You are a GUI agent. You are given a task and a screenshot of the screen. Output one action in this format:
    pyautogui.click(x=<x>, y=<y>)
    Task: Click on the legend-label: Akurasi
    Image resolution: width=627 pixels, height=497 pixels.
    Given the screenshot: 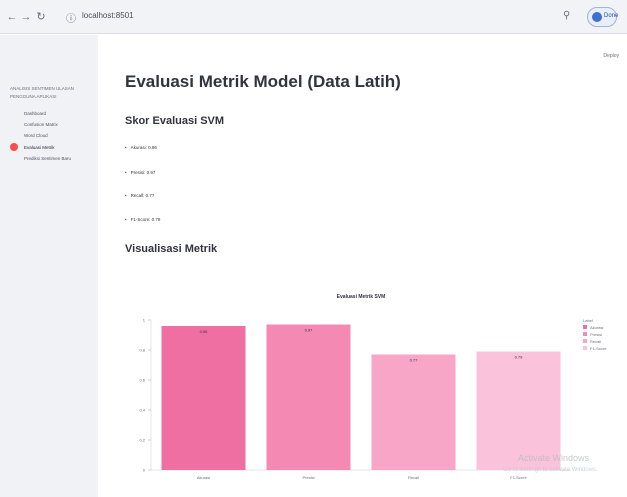 What is the action you would take?
    pyautogui.click(x=596, y=327)
    